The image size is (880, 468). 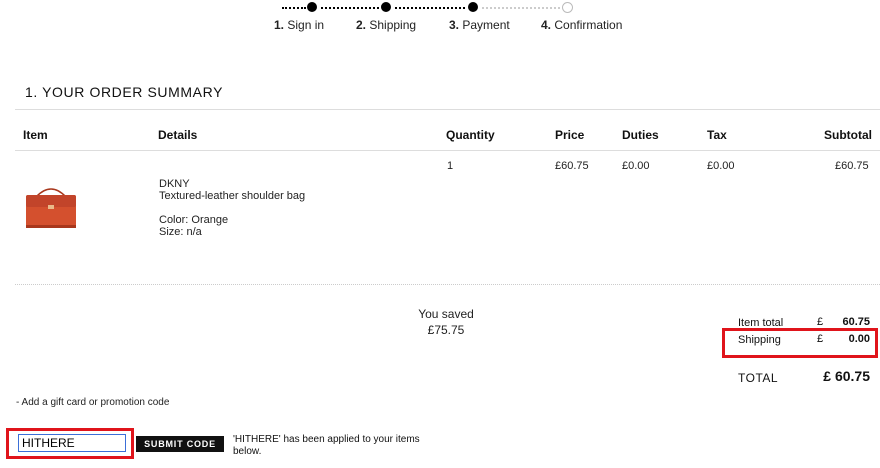 I want to click on submit-code-button: SUBMIT CODE, so click(x=180, y=444).